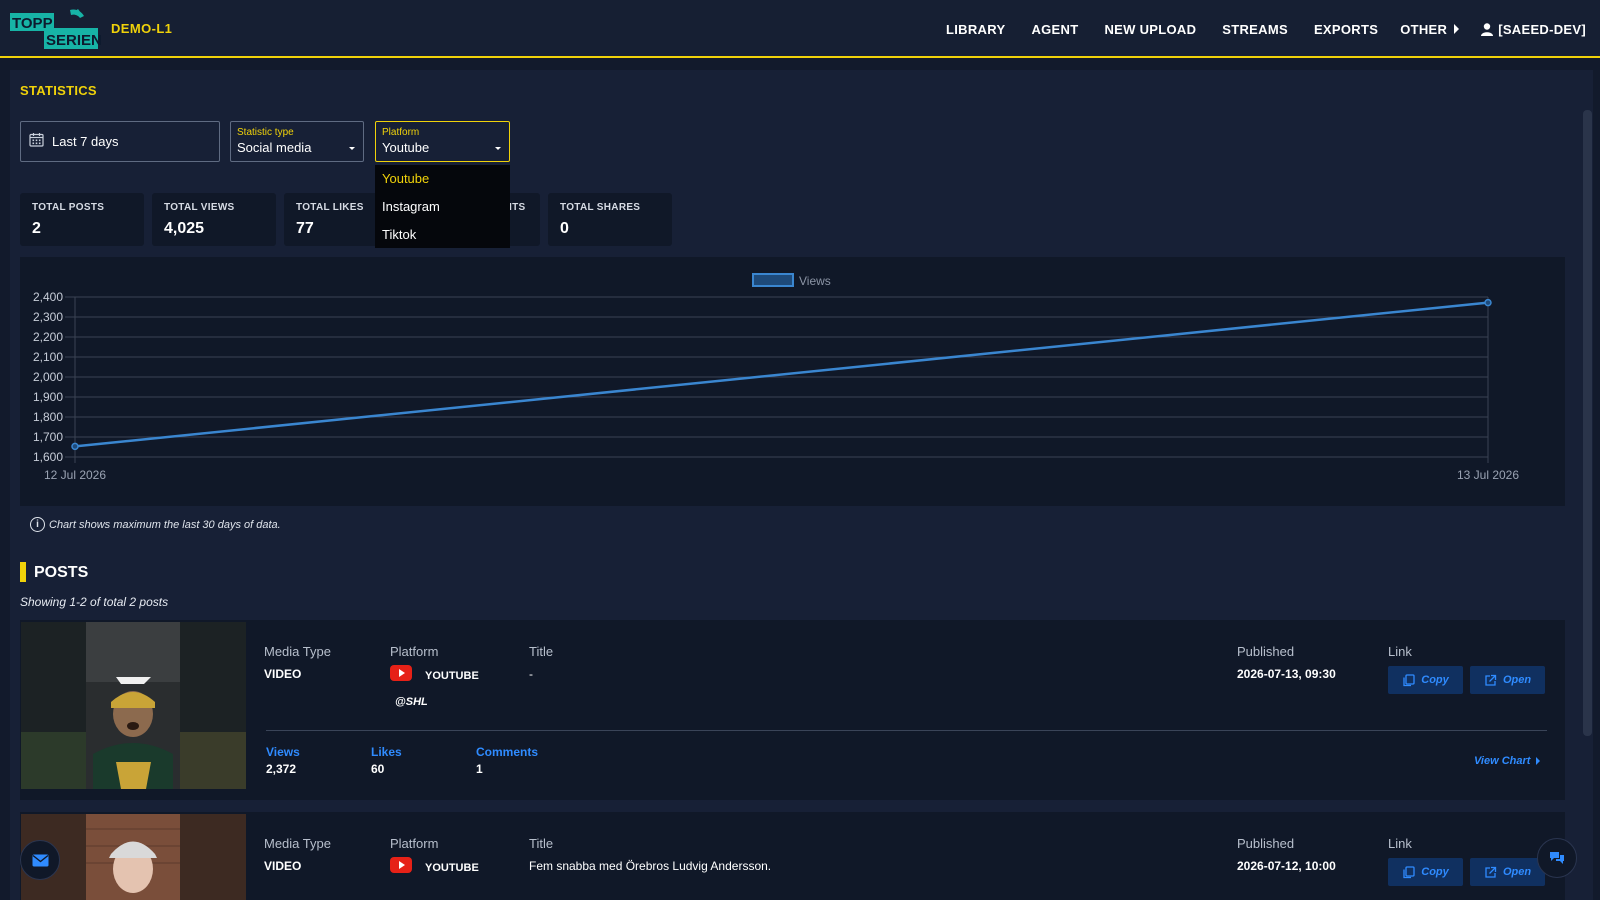  I want to click on platform-select: Platform Youtube, so click(442, 141).